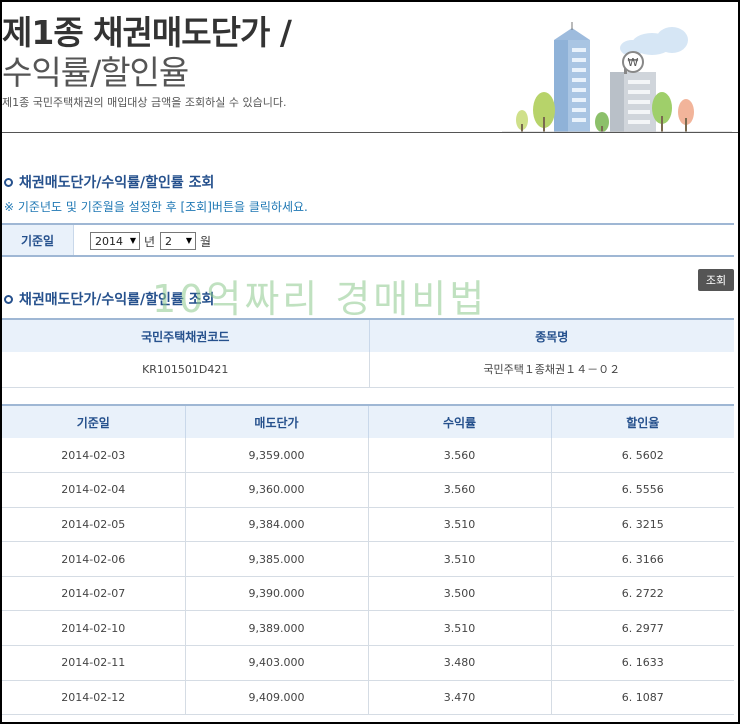  I want to click on cell-yield: 3.480, so click(460, 663).